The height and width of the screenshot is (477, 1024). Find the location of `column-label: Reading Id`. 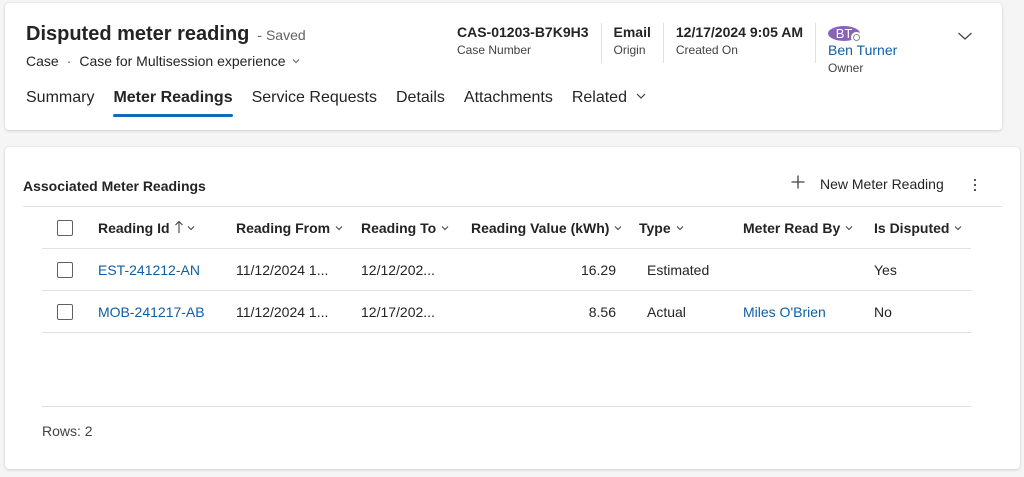

column-label: Reading Id is located at coordinates (134, 228).